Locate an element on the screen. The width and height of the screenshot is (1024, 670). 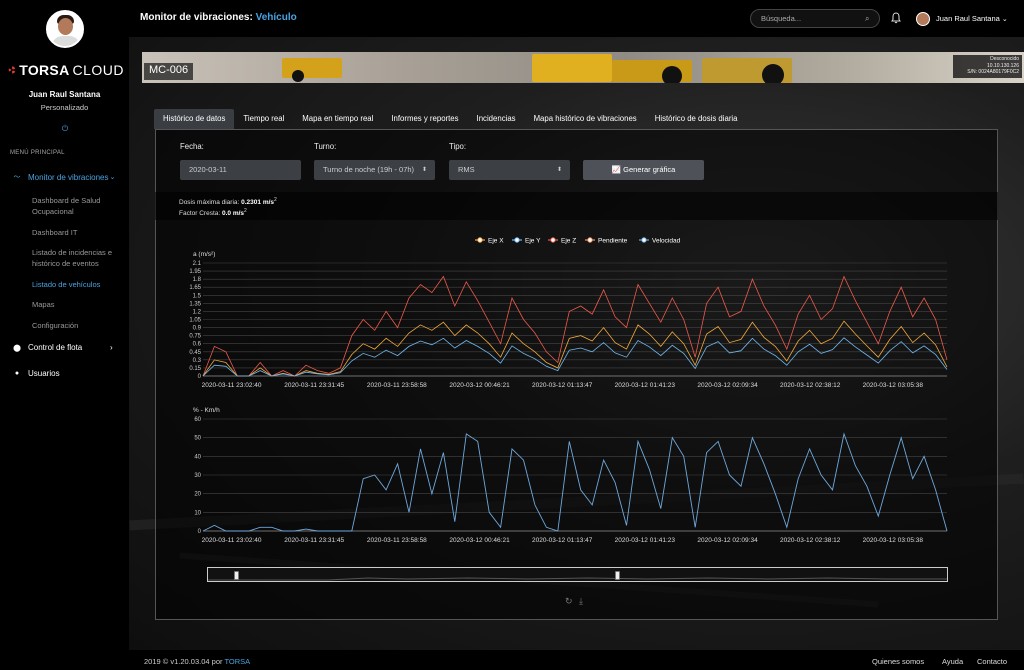
nav-item-label: Monitor de vibraciones is located at coordinates (68, 177).